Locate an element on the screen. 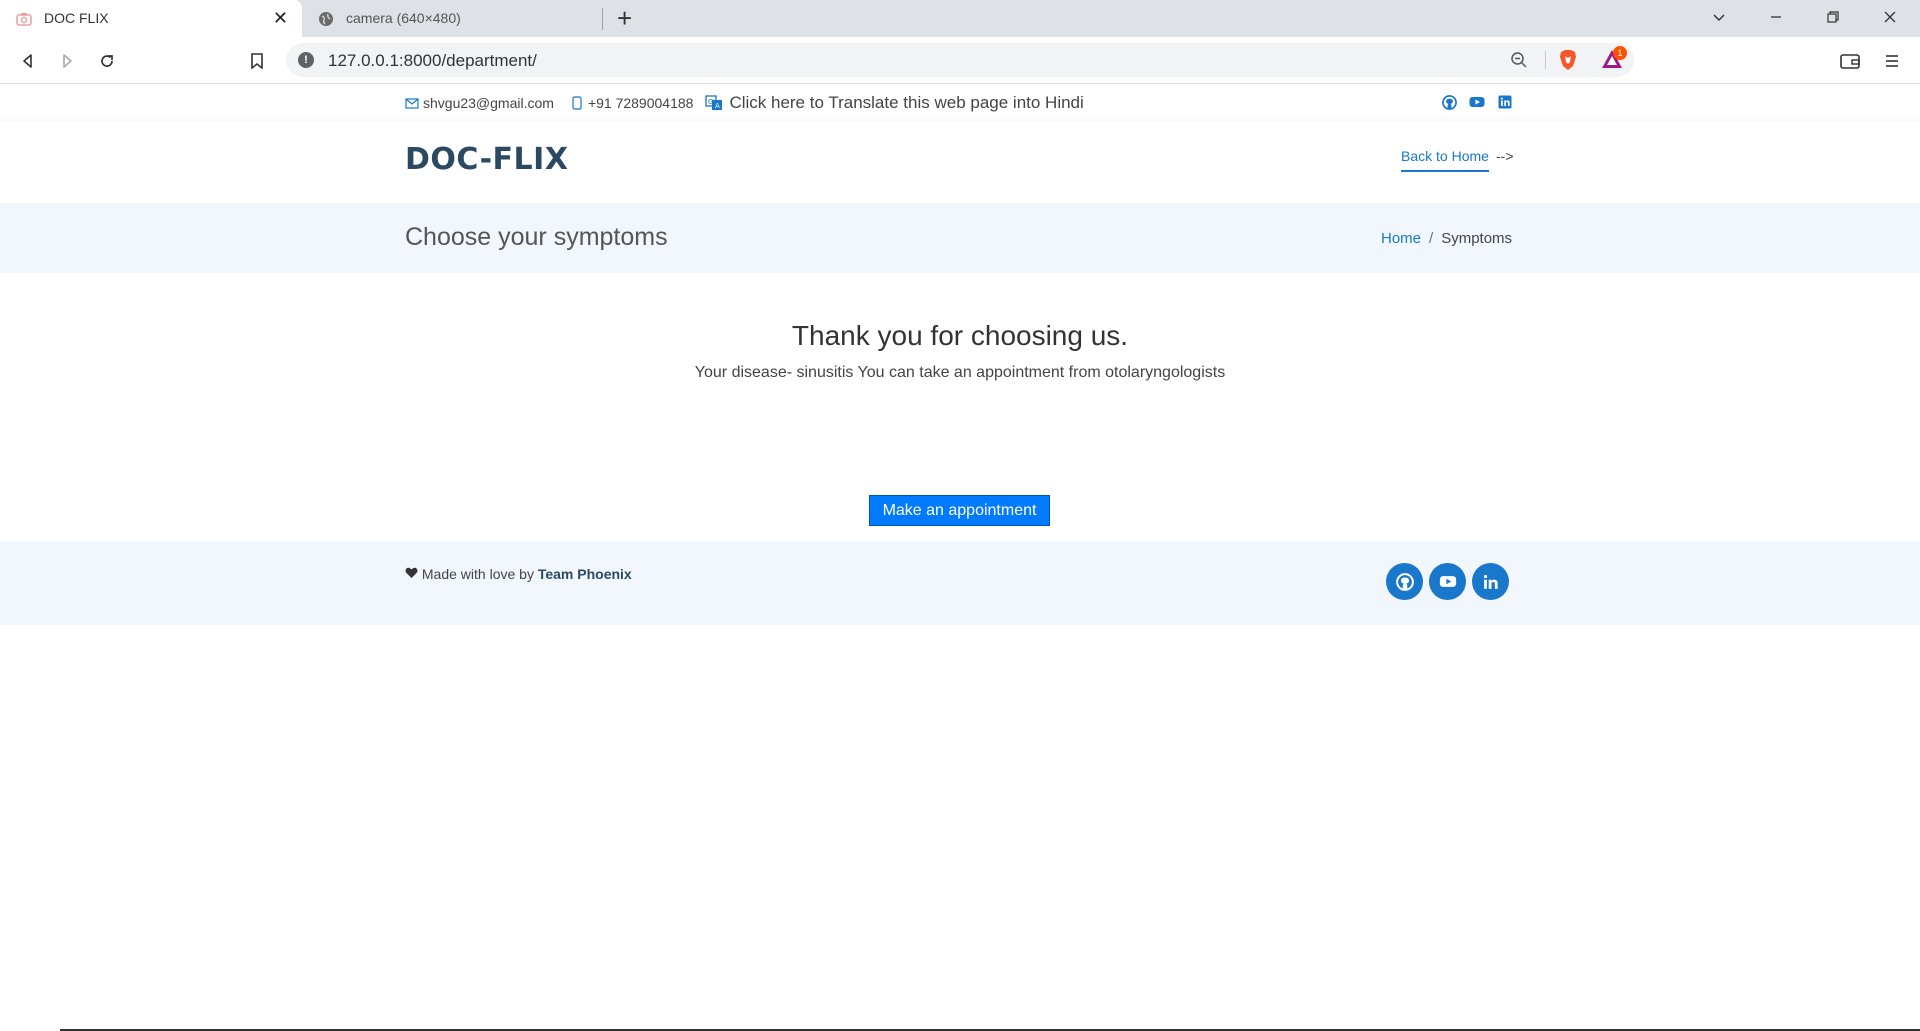  site-logo: DOC-FLIX is located at coordinates (486, 159).